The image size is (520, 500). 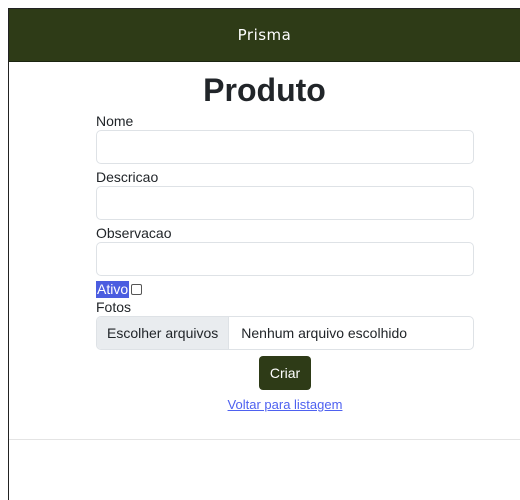 I want to click on file-status-text: Nenhum arquivo escolhido, so click(x=324, y=333).